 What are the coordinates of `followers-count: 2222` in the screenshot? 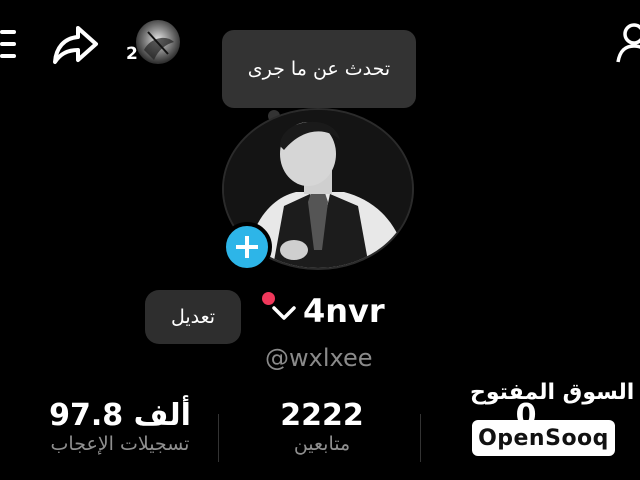 It's located at (322, 415).